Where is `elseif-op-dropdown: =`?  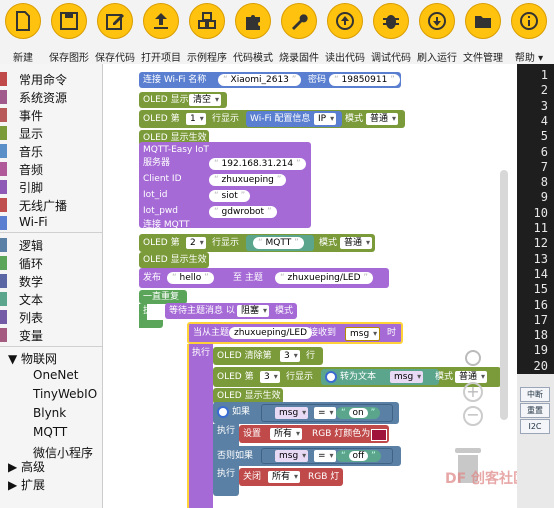 elseif-op-dropdown: = is located at coordinates (325, 456).